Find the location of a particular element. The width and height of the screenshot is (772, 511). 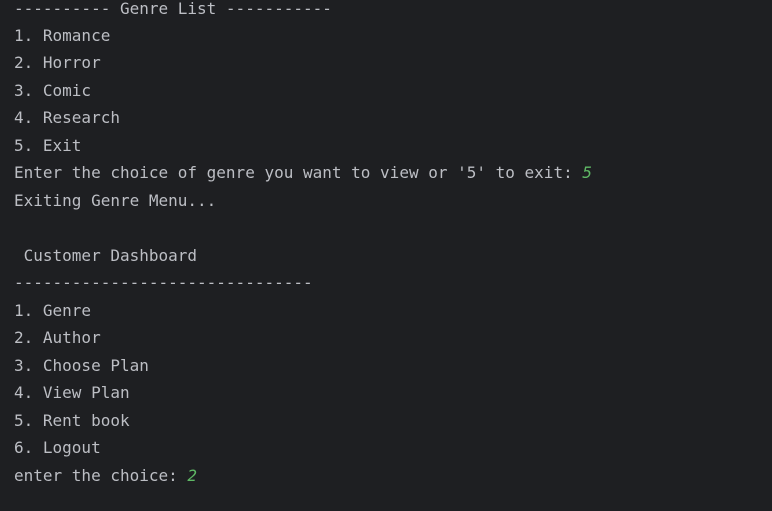

choice-prompt: enter the choice: is located at coordinates (101, 475).